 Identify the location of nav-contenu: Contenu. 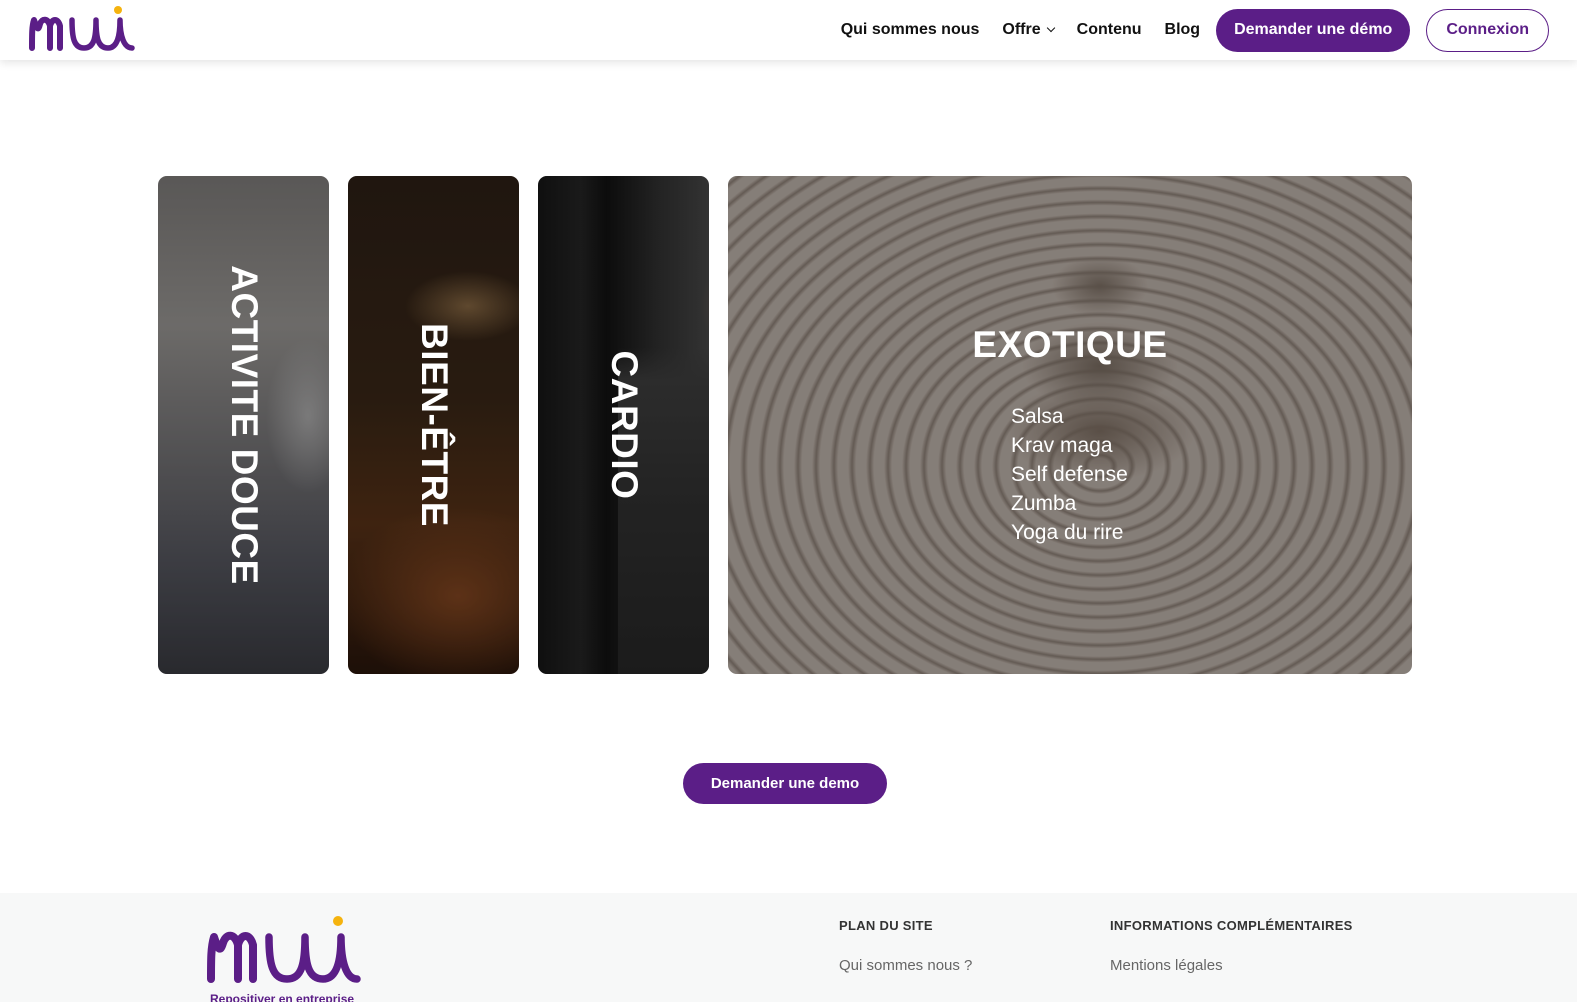
(1109, 30).